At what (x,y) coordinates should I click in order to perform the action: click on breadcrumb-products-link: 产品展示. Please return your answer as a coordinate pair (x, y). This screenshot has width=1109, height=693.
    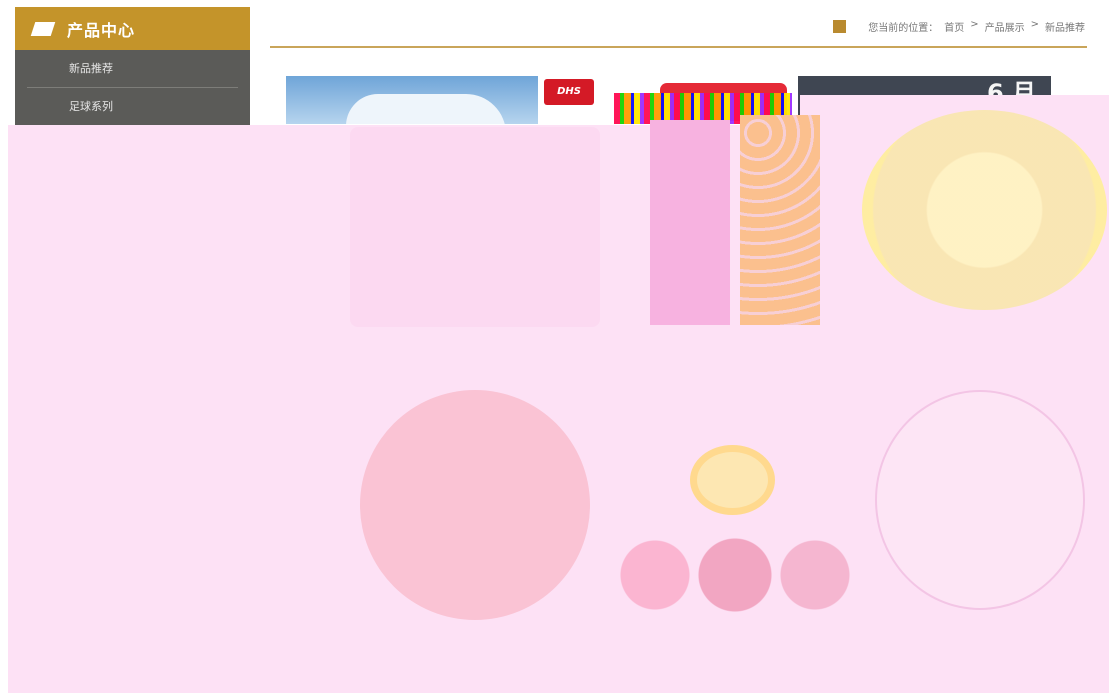
    Looking at the image, I should click on (1005, 26).